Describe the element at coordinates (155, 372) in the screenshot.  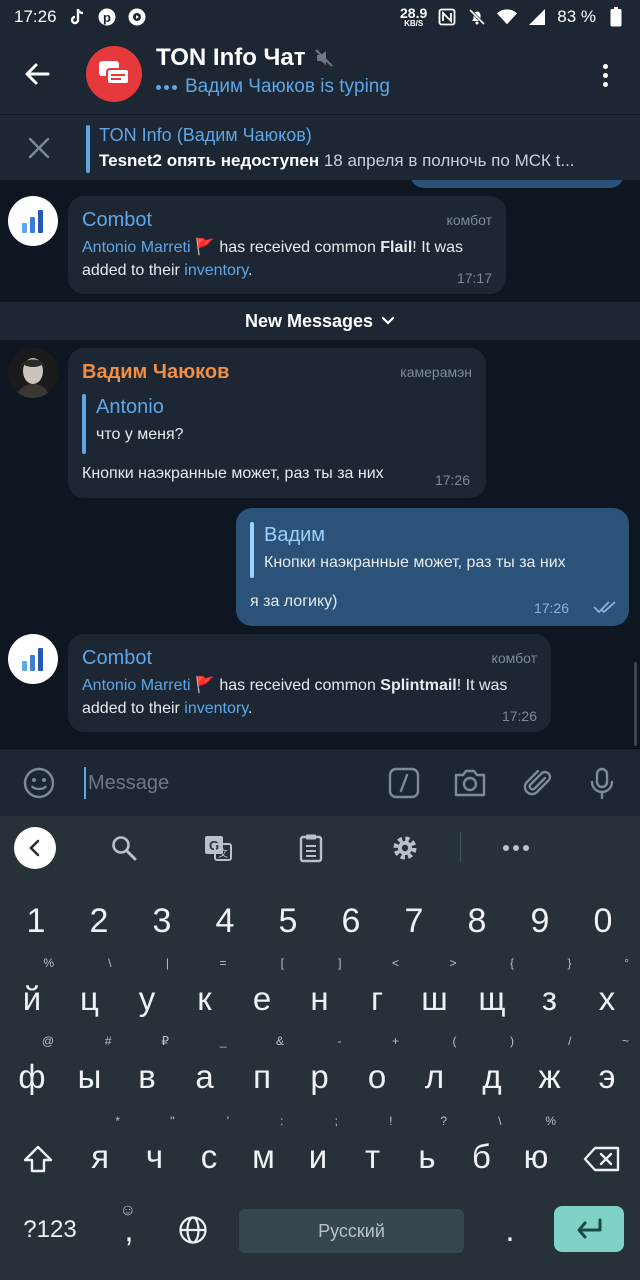
I see `message-sender: Вадим Чаюков` at that location.